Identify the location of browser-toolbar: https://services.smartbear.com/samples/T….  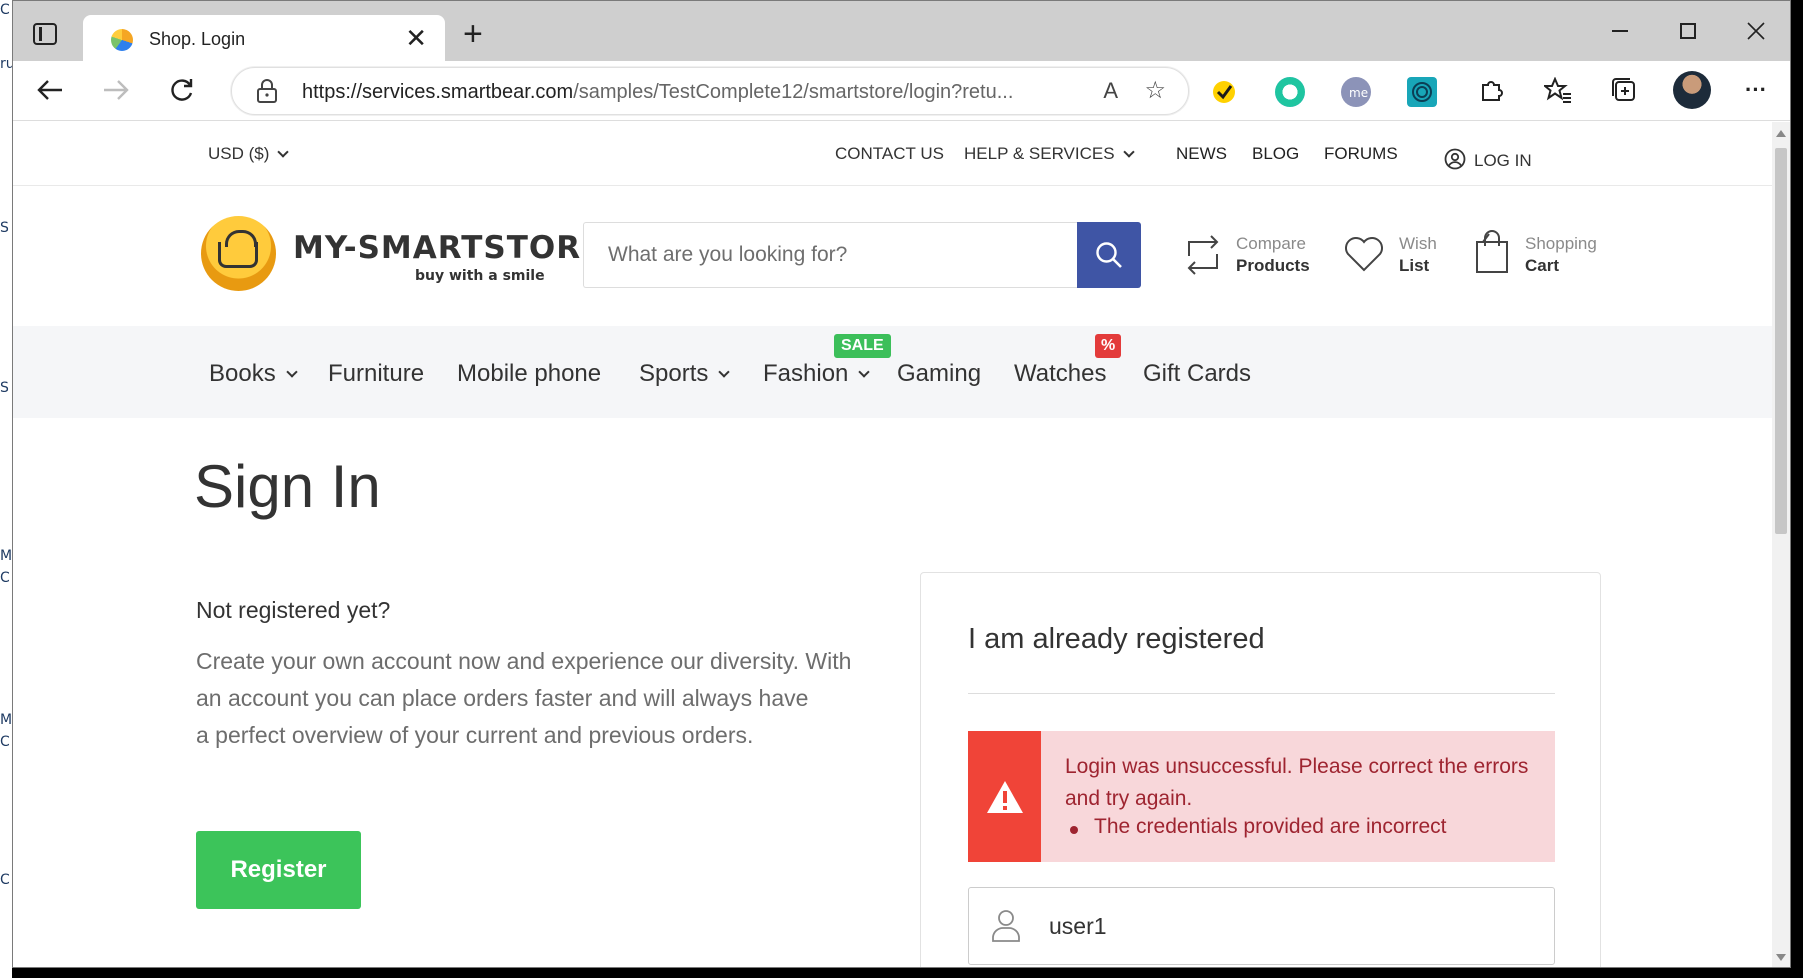
(901, 91).